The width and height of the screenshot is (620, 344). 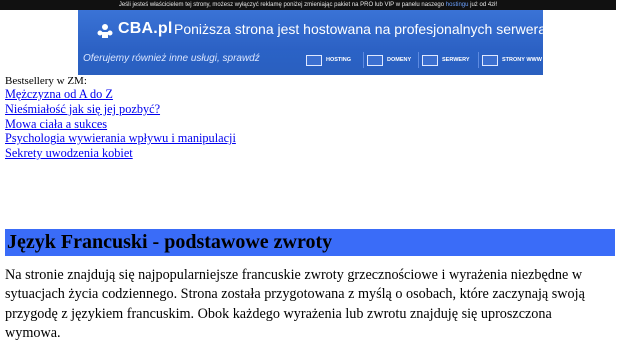 What do you see at coordinates (457, 5) in the screenshot?
I see `hosting-link: hostingu` at bounding box center [457, 5].